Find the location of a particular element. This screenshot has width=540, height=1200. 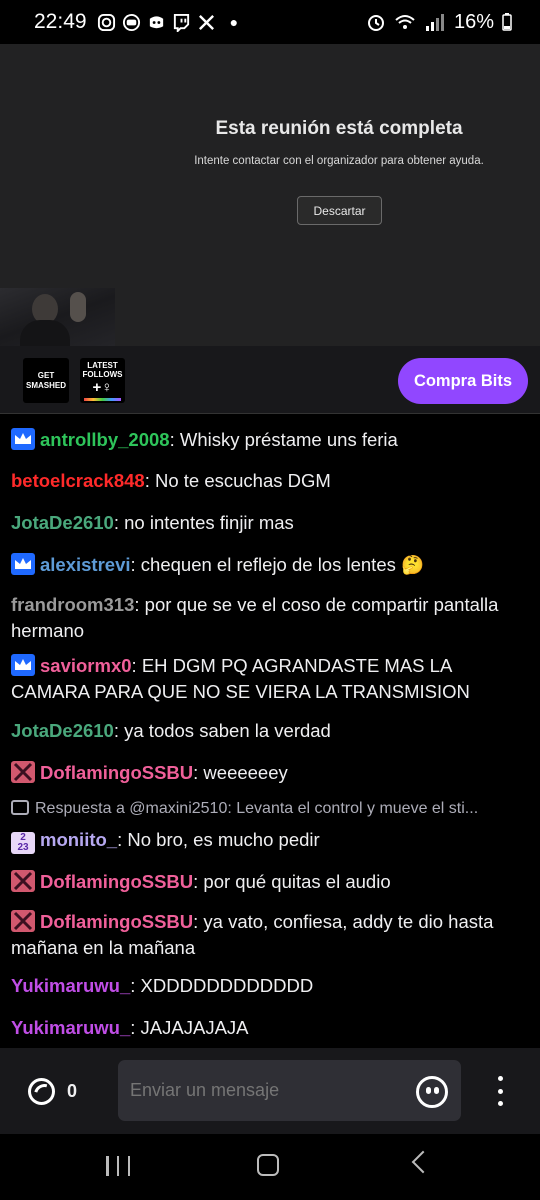

chat-text: : Whisky préstame uns feria is located at coordinates (283, 439).